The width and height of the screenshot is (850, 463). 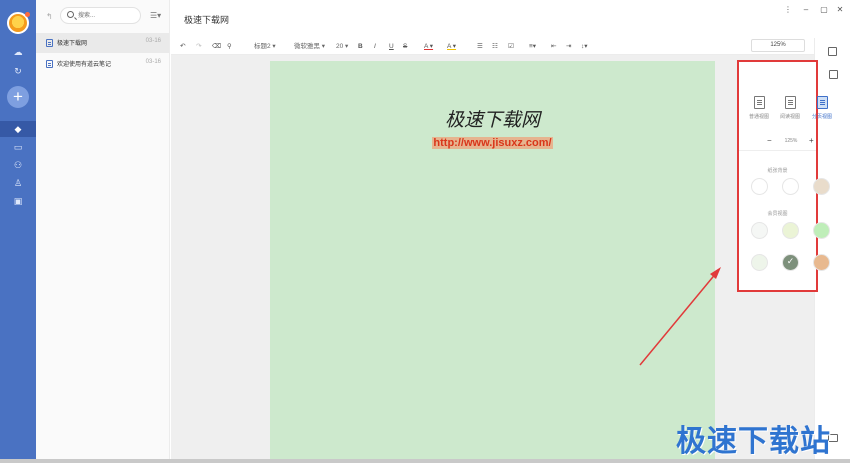 I want to click on panel-zoom-value: 125%, so click(x=791, y=141).